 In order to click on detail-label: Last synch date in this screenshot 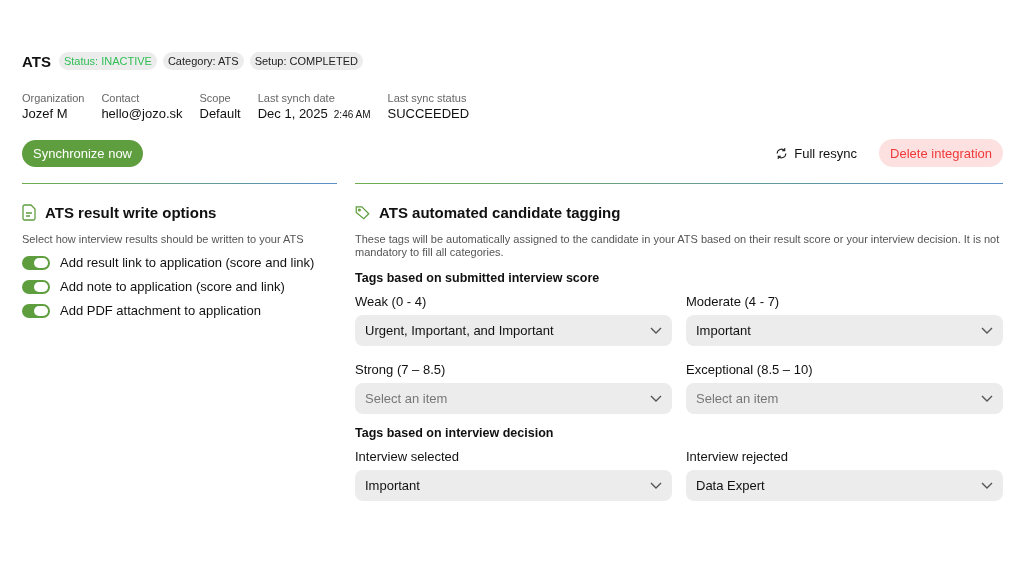, I will do `click(296, 98)`.